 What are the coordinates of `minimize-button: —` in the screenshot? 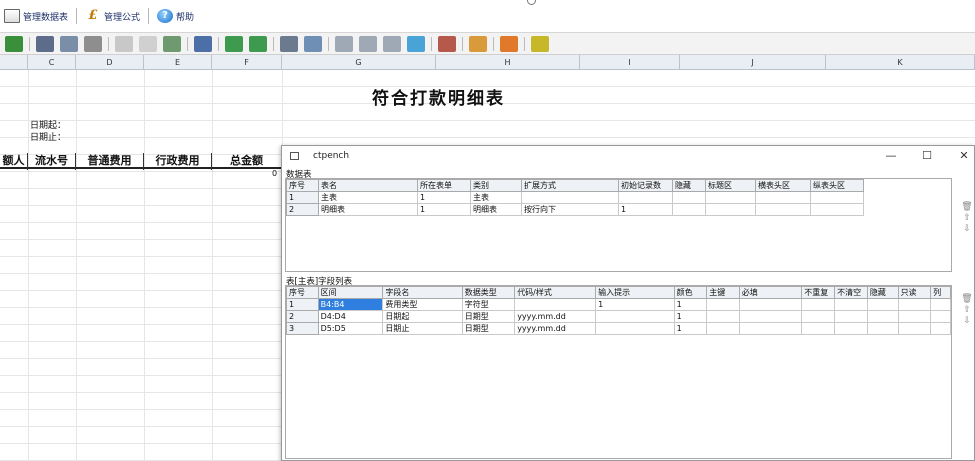 It's located at (891, 156).